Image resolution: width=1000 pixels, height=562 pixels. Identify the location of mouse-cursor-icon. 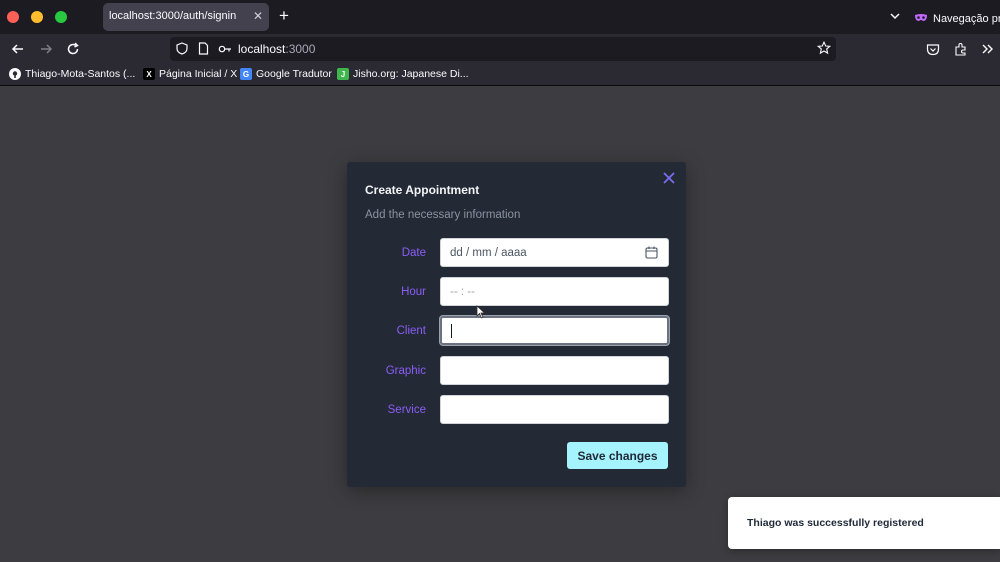
(481, 314).